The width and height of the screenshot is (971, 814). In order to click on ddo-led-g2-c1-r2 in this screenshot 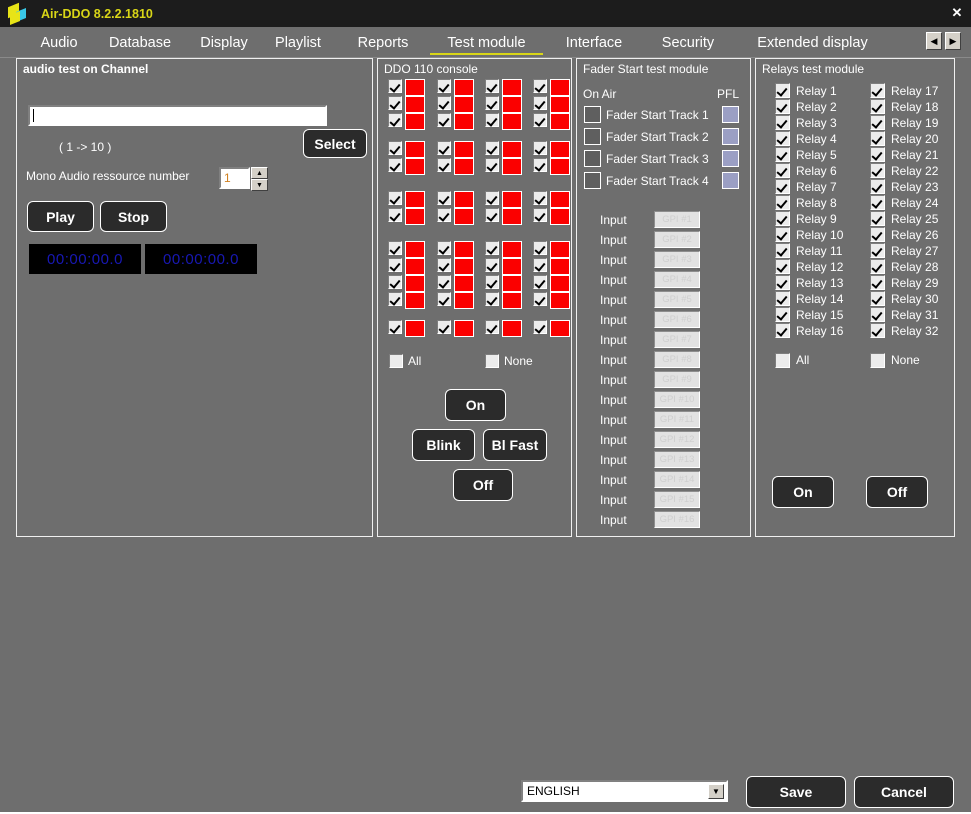, I will do `click(415, 166)`.